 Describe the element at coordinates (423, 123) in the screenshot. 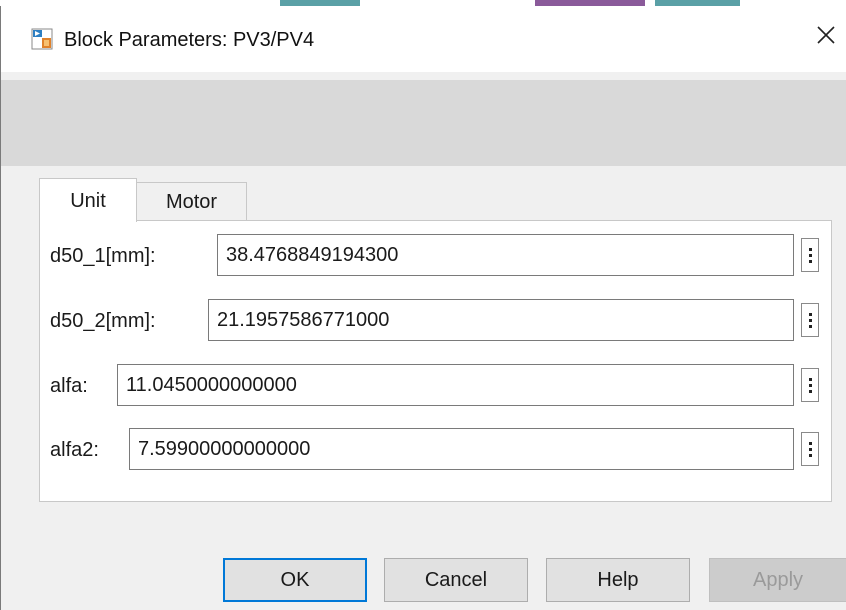

I see `description-area` at that location.